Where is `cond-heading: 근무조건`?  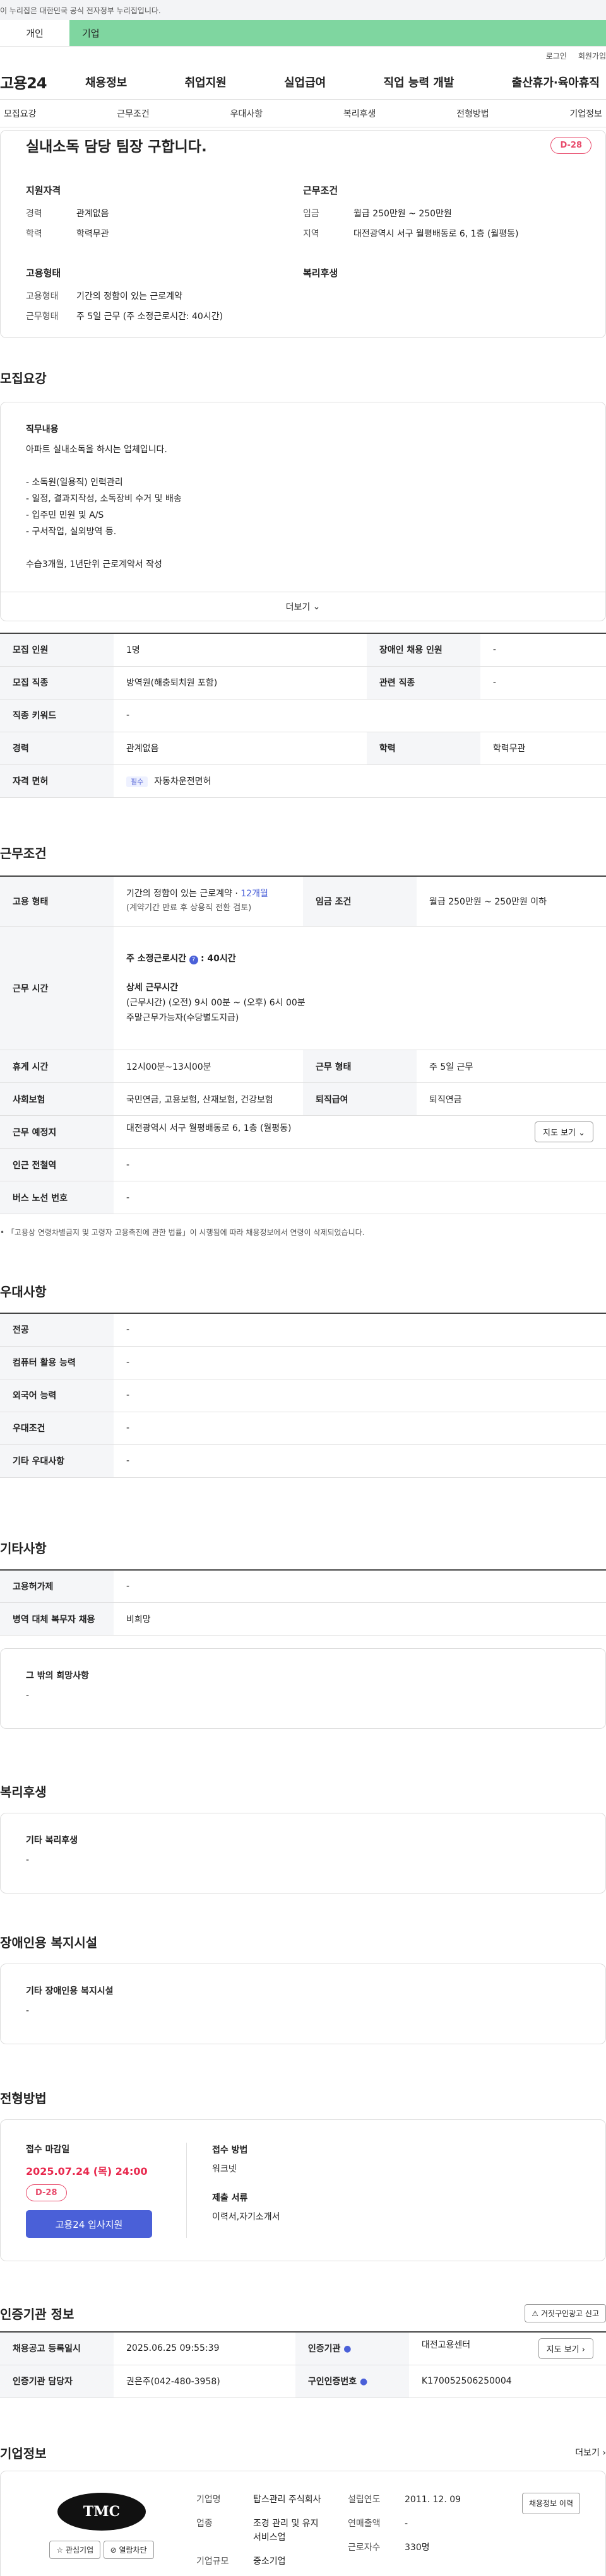
cond-heading: 근무조건 is located at coordinates (320, 190).